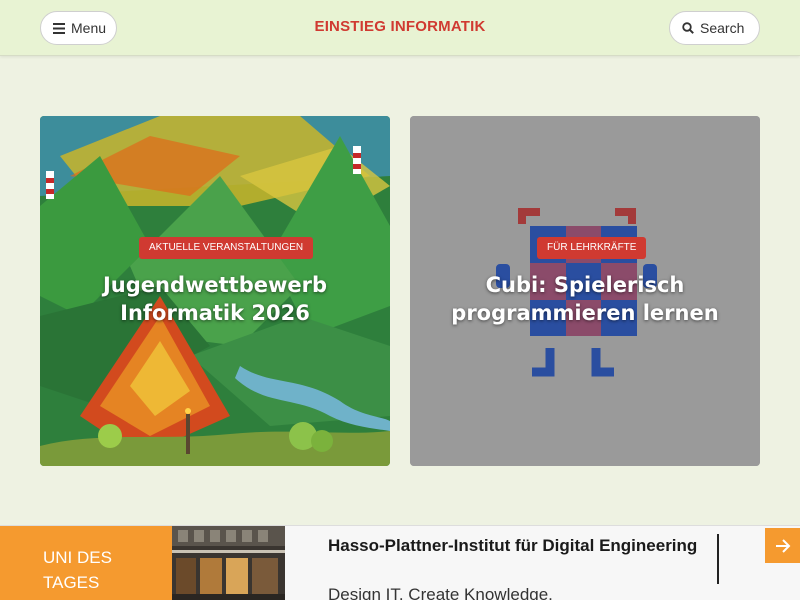 The image size is (800, 600). Describe the element at coordinates (226, 248) in the screenshot. I see `category-badge: AKTUELLE VERANSTALTUNGEN` at that location.